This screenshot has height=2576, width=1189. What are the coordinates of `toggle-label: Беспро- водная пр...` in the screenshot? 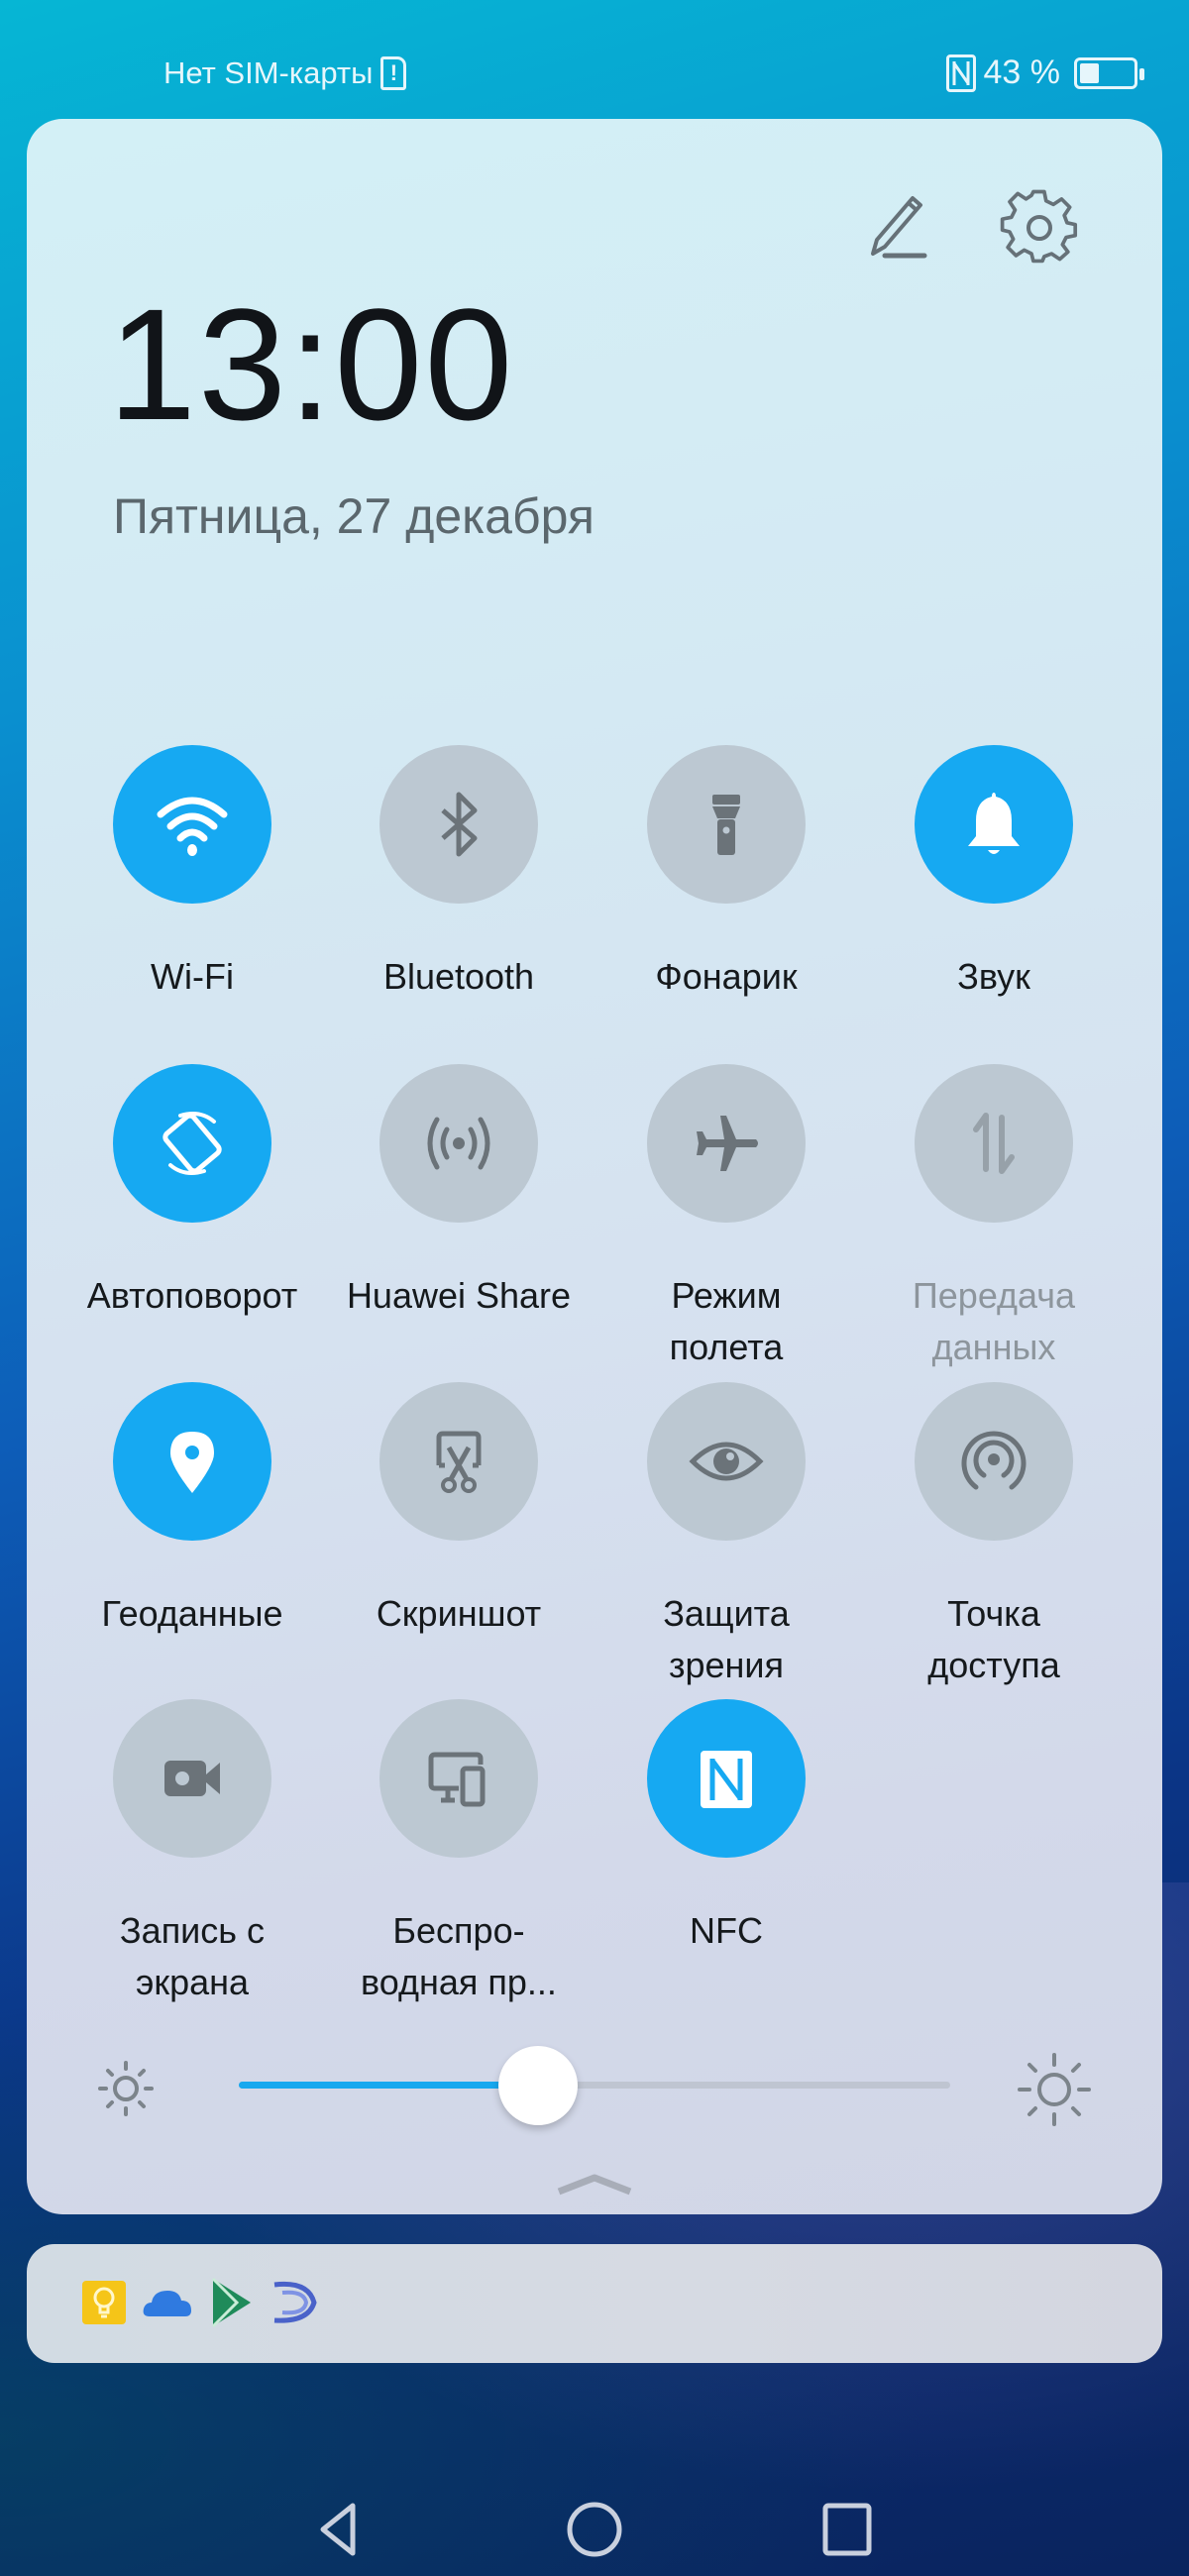 It's located at (459, 1956).